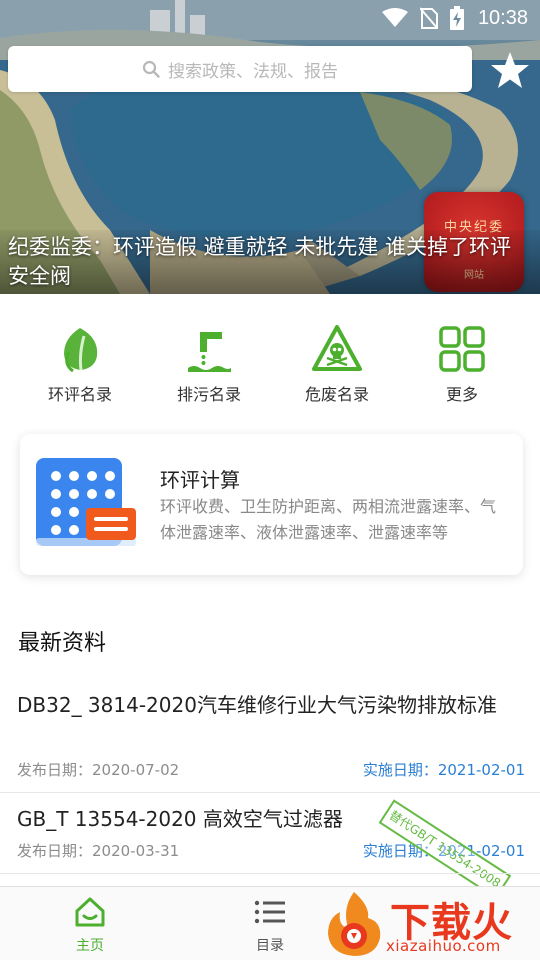  I want to click on watermark-url: xiazaihuo.com, so click(443, 946).